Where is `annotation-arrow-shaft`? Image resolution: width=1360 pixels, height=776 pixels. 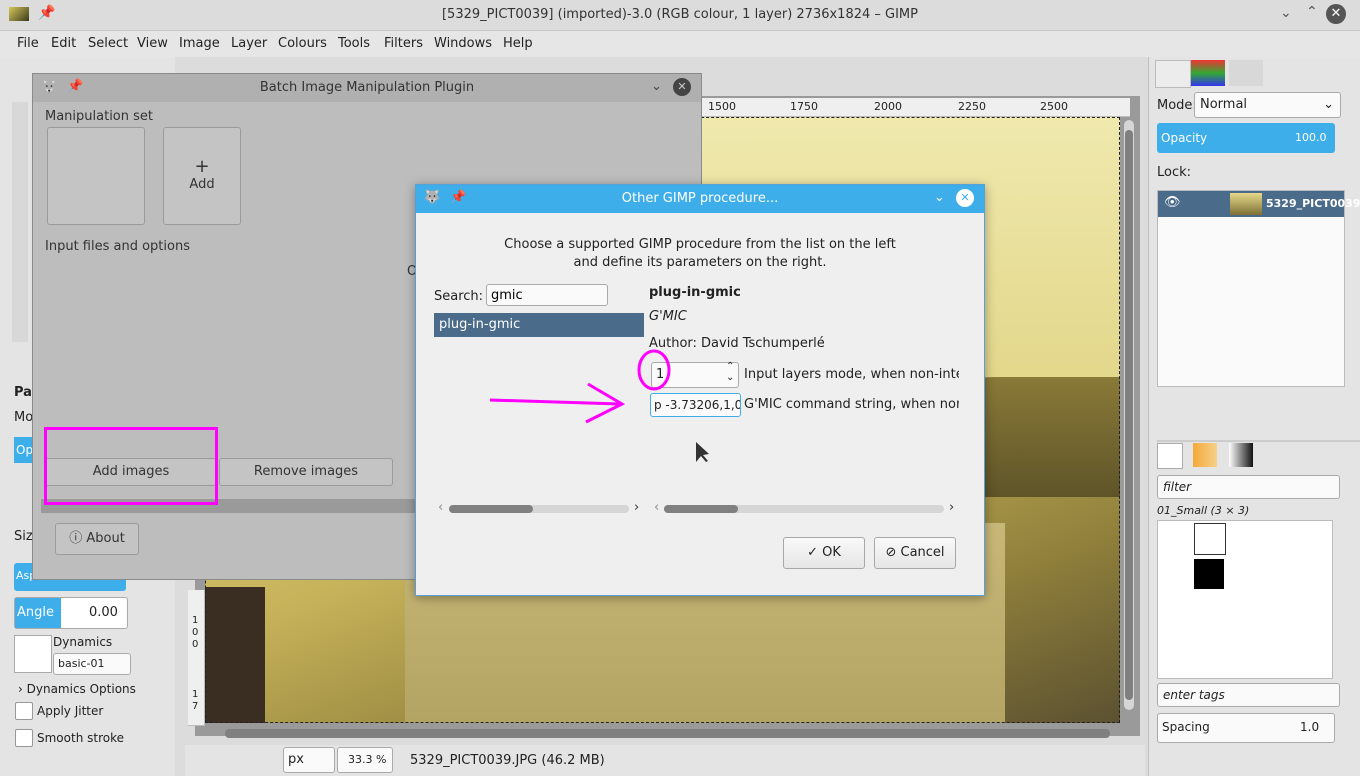 annotation-arrow-shaft is located at coordinates (555, 402).